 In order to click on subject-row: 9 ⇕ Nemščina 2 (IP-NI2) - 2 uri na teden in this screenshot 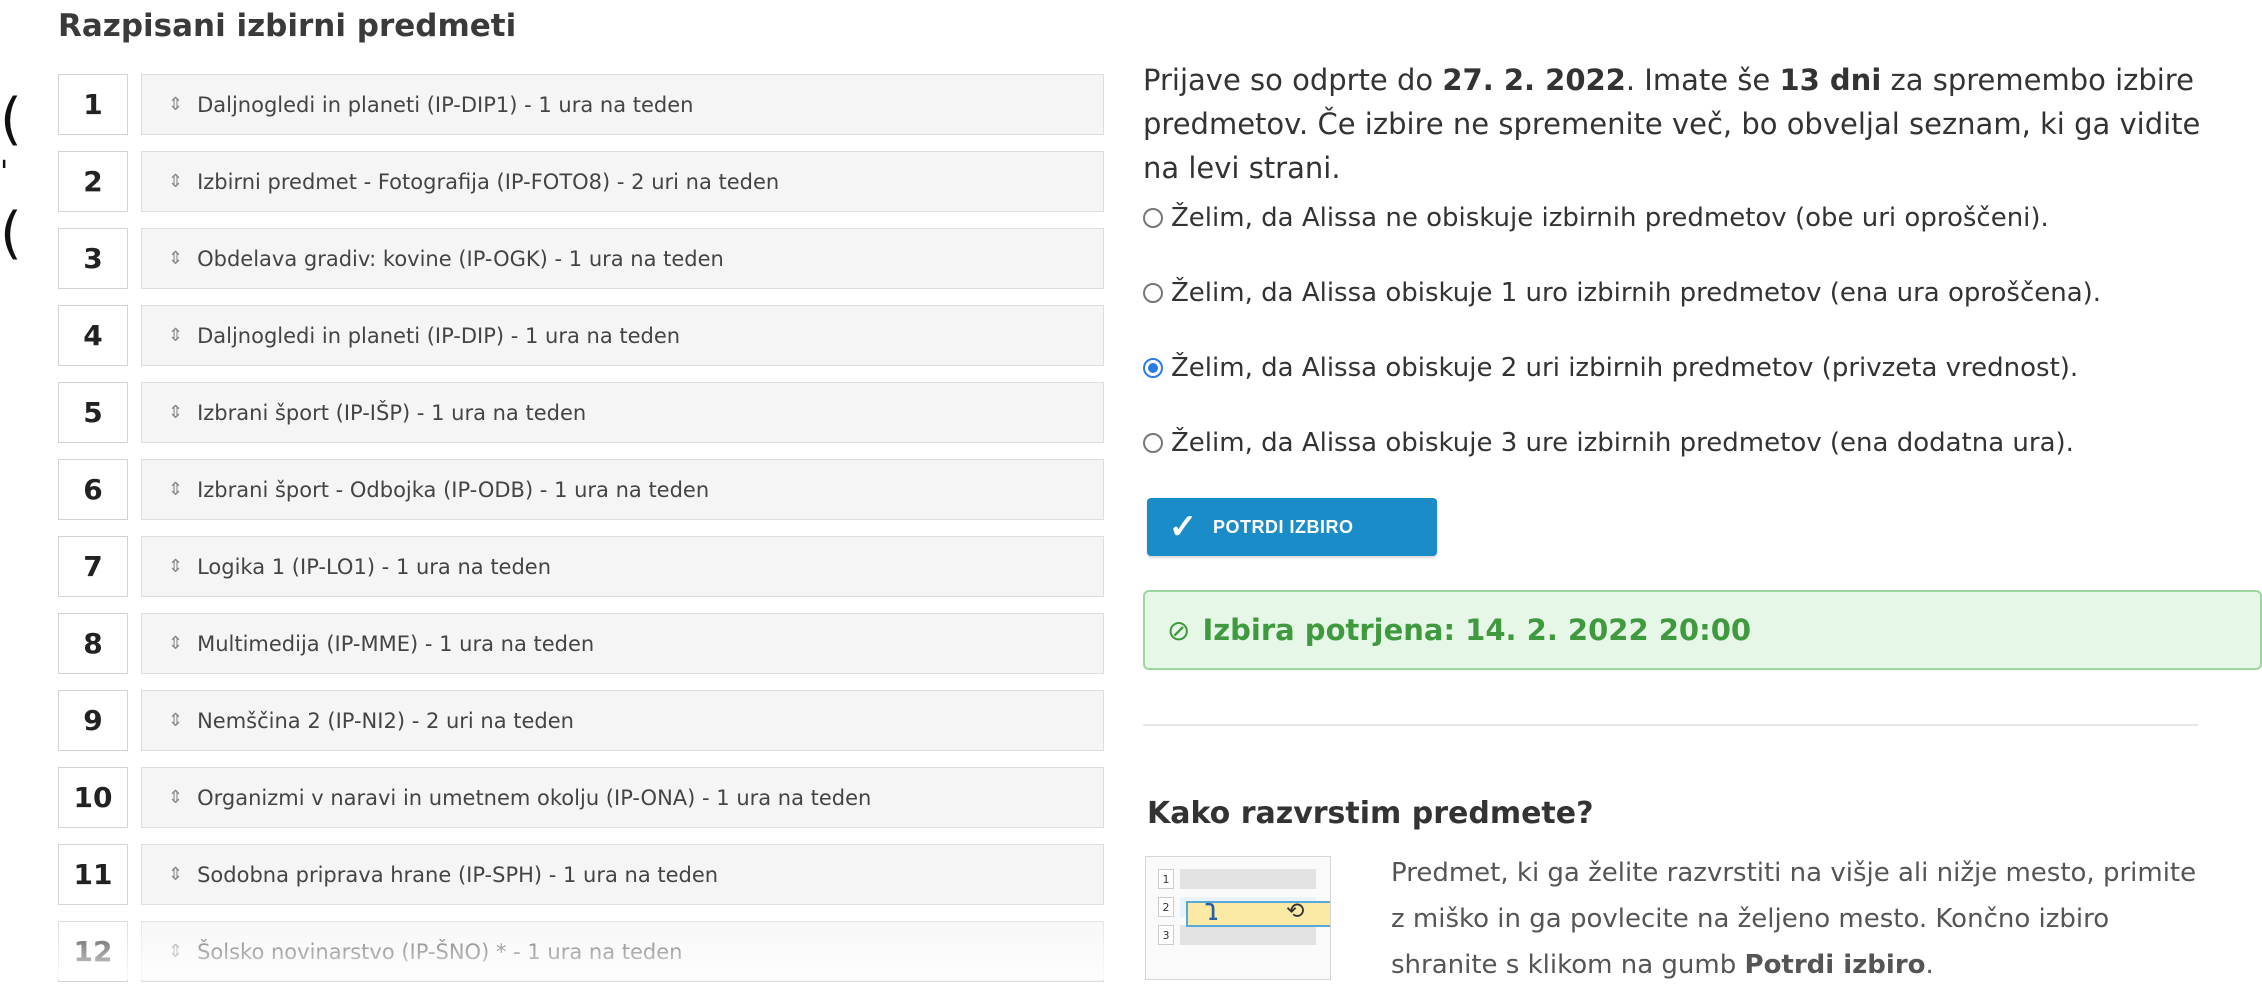, I will do `click(581, 720)`.